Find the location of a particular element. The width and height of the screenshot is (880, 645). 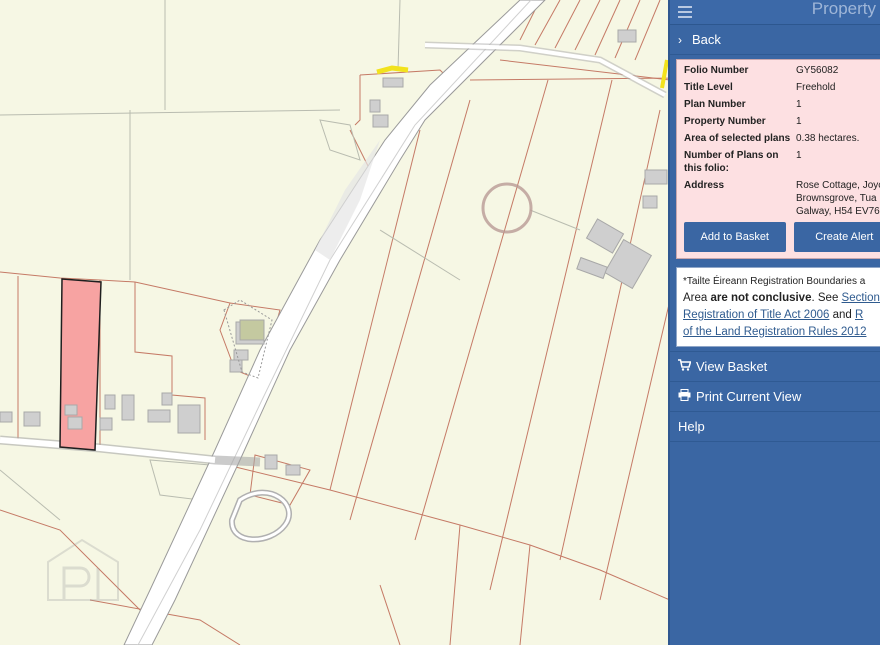

folio-number-row: Folio Number GY56082 is located at coordinates (782, 70).